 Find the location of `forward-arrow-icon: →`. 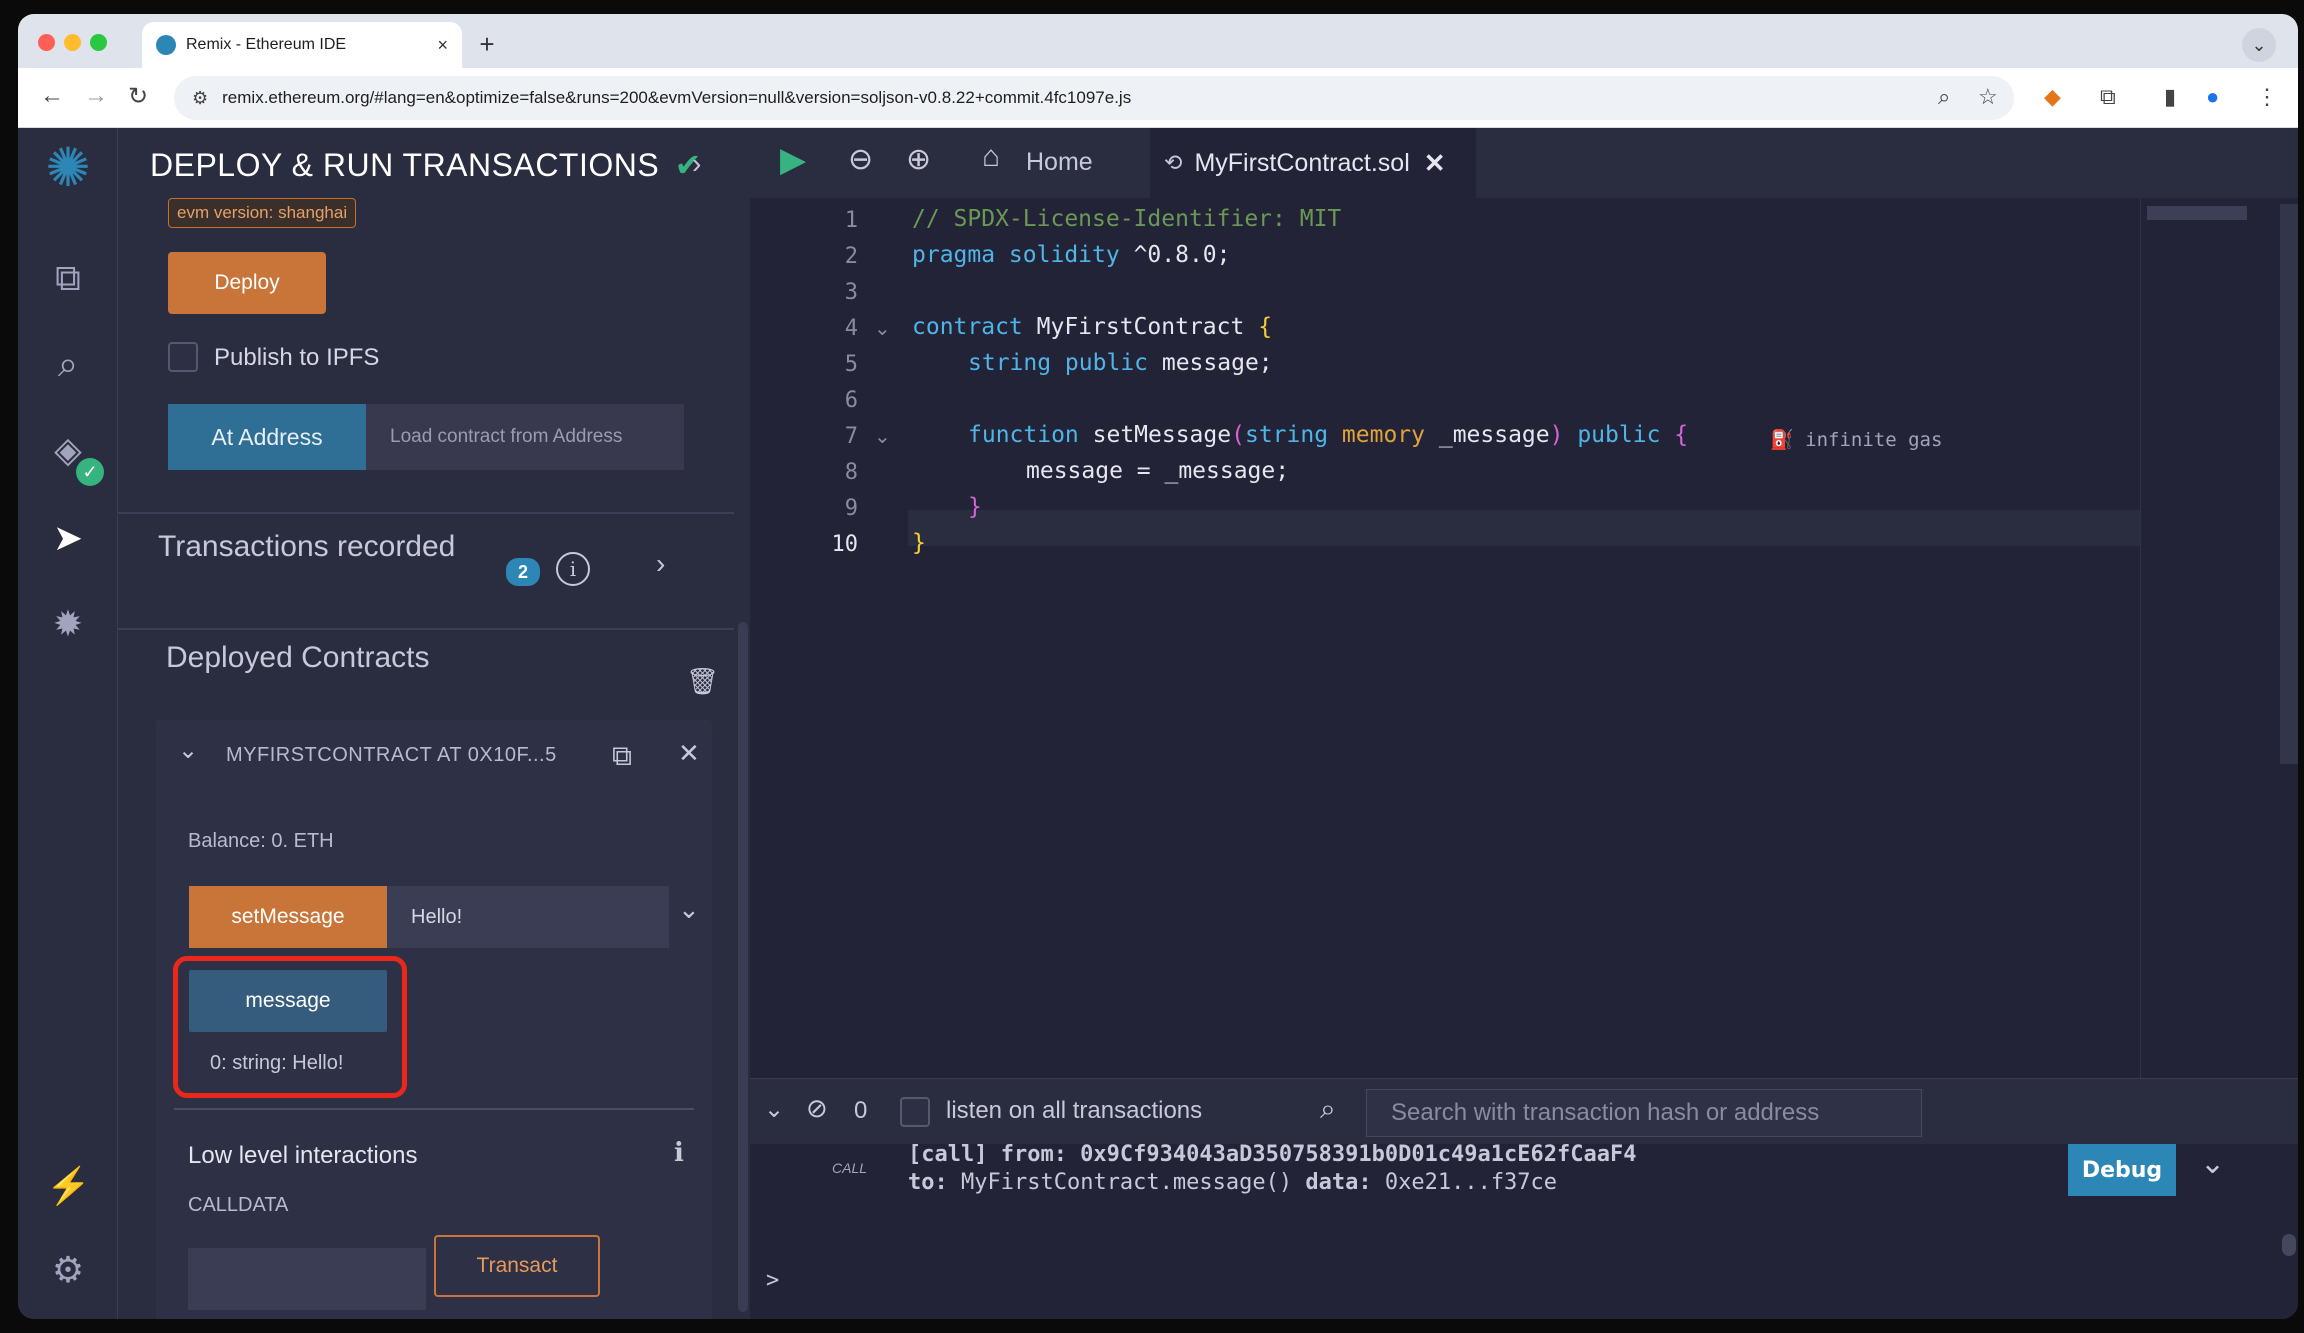

forward-arrow-icon: → is located at coordinates (96, 96).